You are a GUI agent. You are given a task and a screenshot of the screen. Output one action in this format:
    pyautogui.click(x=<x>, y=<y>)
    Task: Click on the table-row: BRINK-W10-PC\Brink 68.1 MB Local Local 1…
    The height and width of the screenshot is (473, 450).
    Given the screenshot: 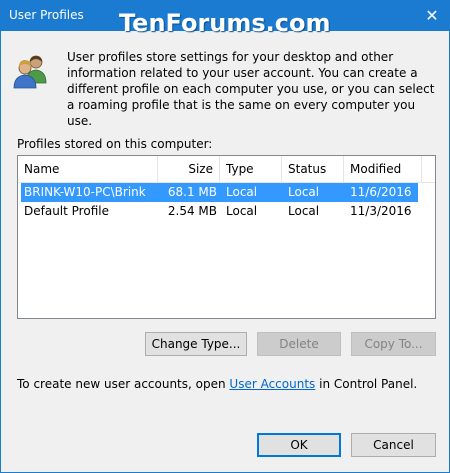 What is the action you would take?
    pyautogui.click(x=219, y=192)
    